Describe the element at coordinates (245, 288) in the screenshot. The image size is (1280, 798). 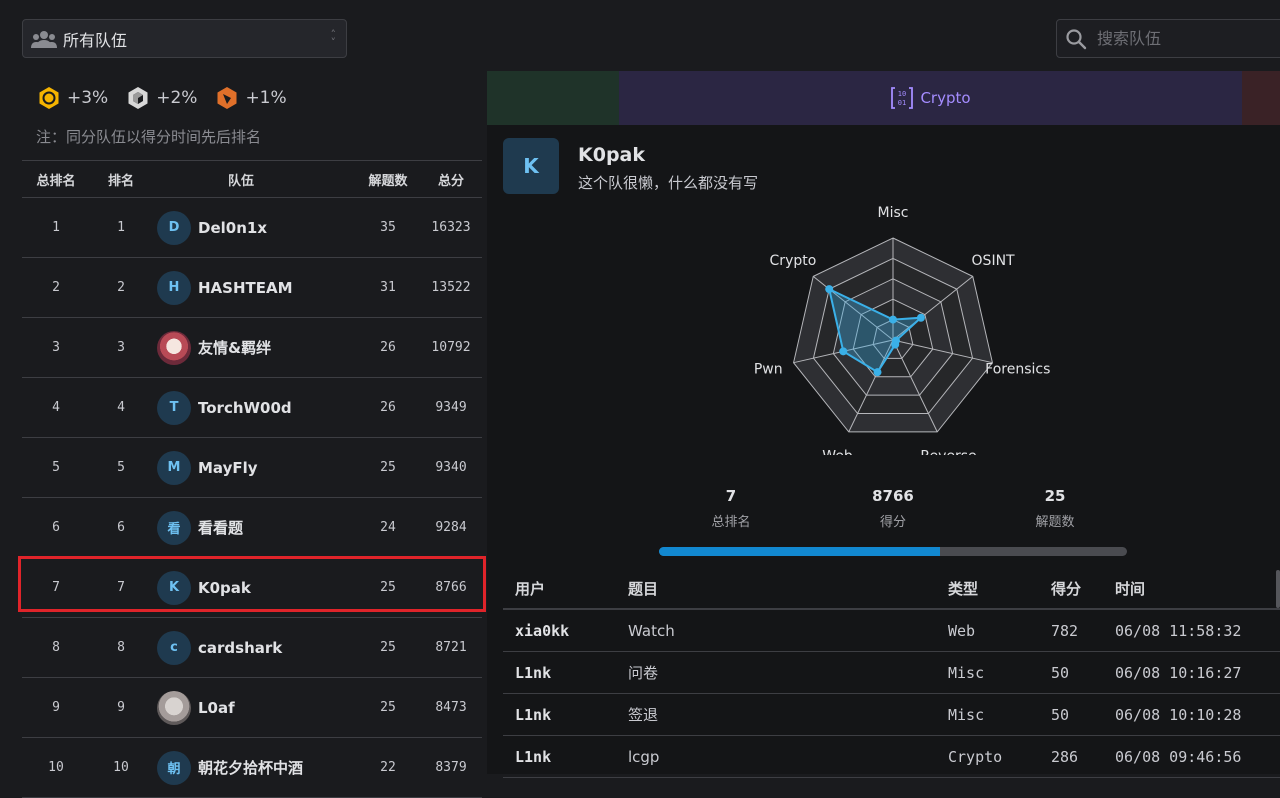
I see `team-name-link: HASHTEAM` at that location.